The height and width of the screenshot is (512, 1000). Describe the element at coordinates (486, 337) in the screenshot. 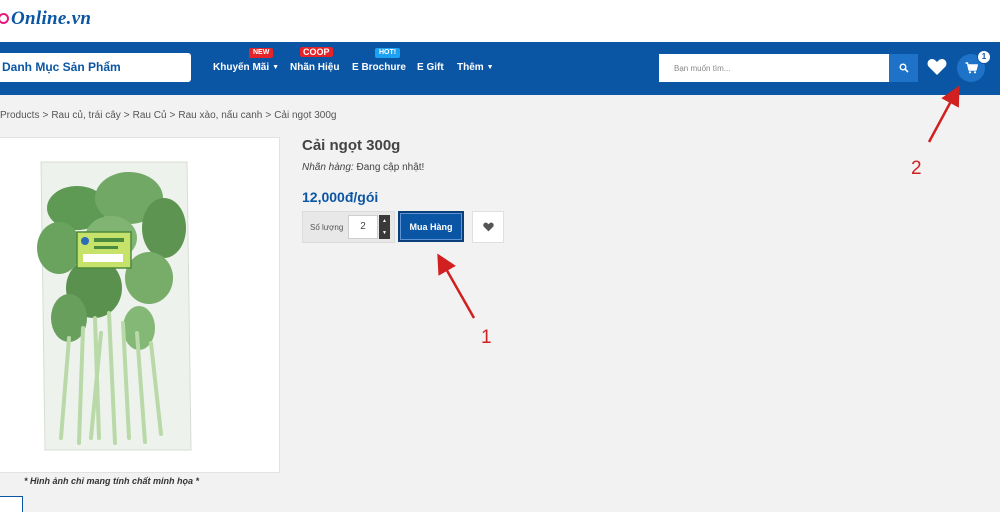

I see `annotation-label-1: 1` at that location.